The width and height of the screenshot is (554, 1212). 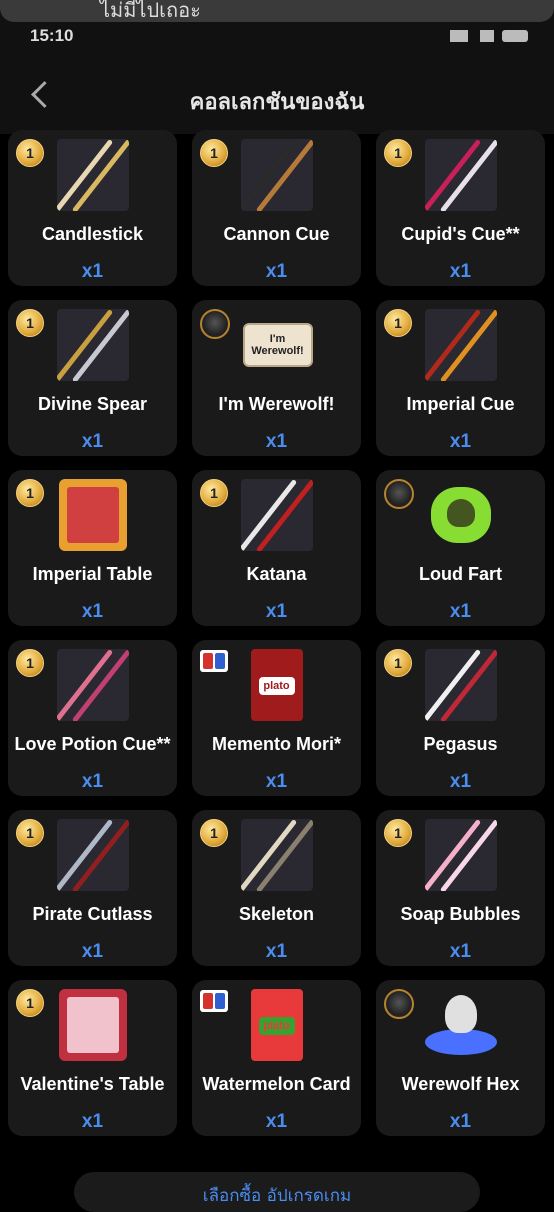 What do you see at coordinates (92, 1084) in the screenshot?
I see `item-name: Valentine's Table` at bounding box center [92, 1084].